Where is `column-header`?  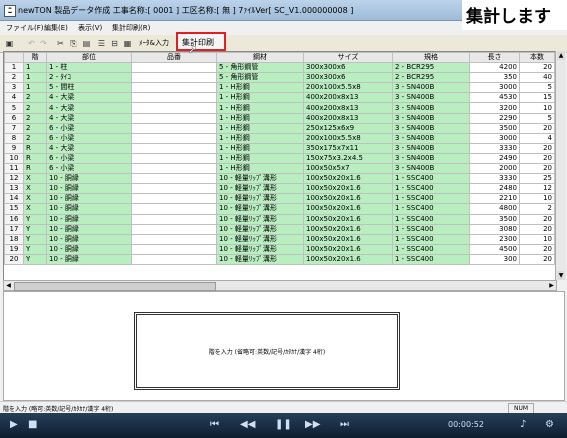 column-header is located at coordinates (14, 58).